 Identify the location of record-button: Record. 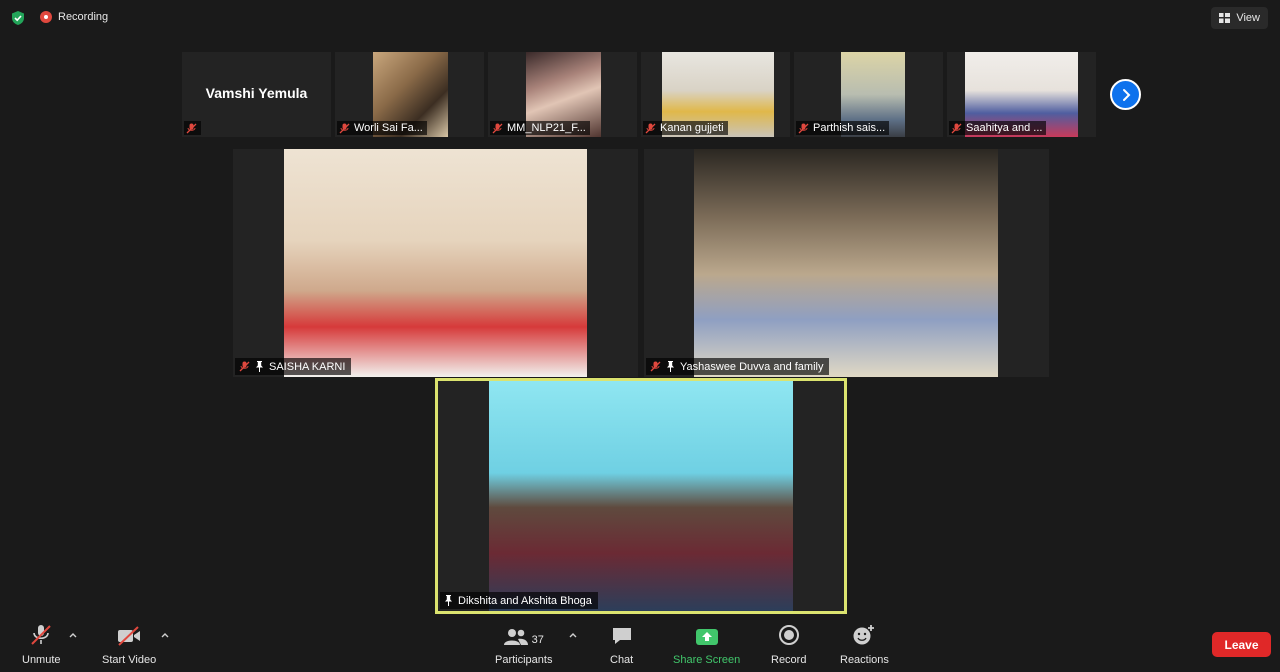
(788, 645).